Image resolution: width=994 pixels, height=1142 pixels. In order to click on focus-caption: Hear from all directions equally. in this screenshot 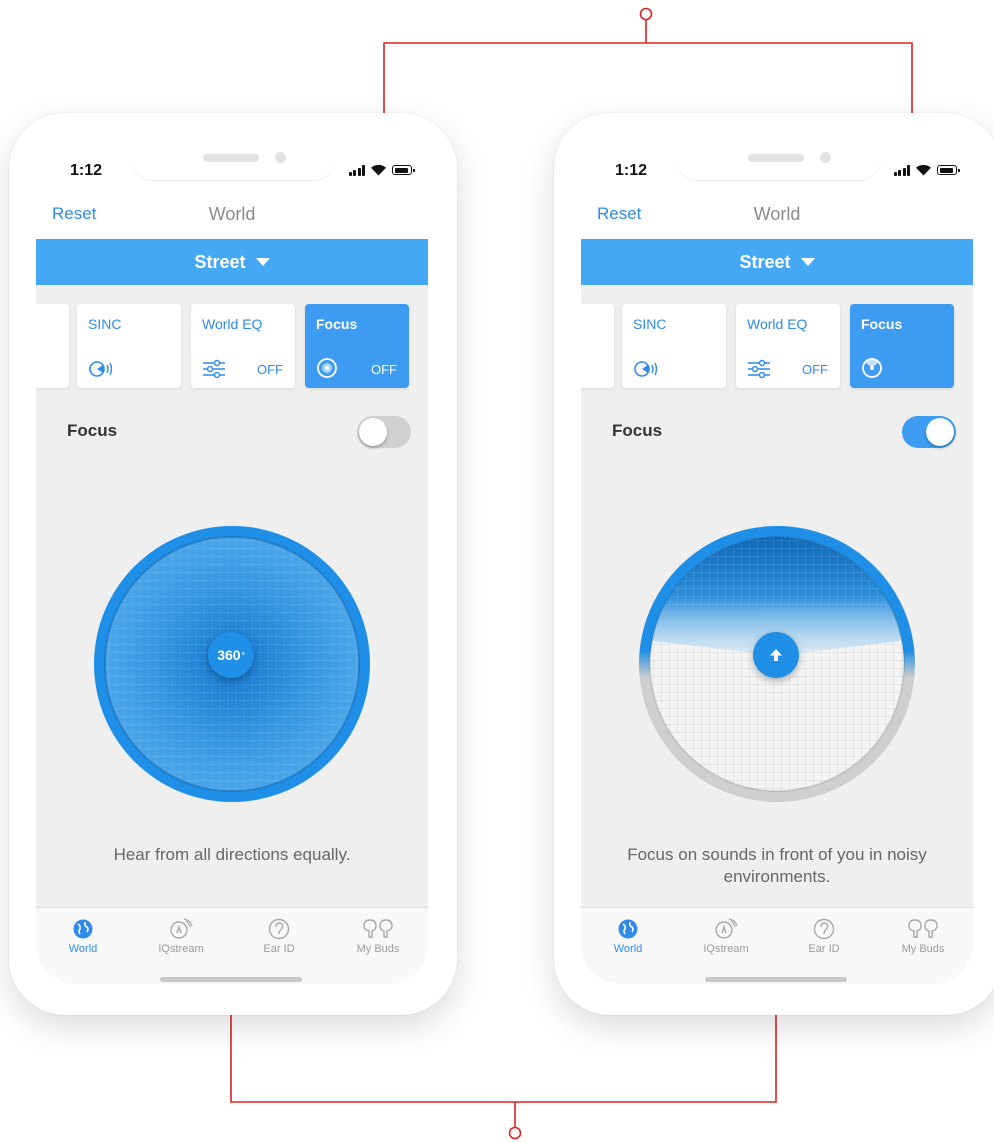, I will do `click(232, 854)`.